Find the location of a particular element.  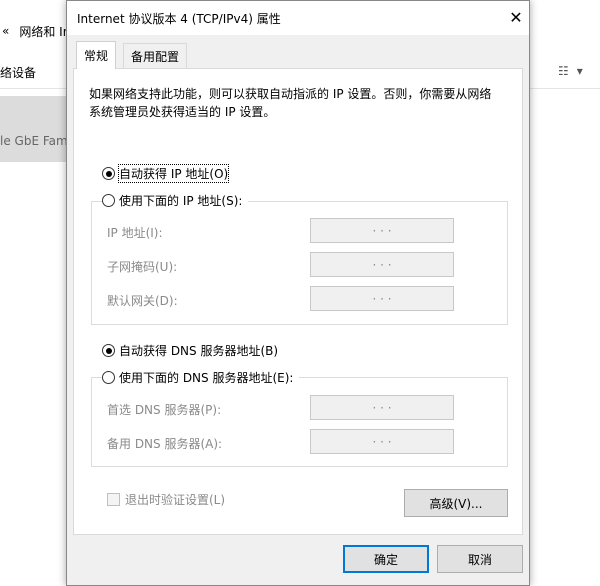

auto-ip-label: 自动获得 IP 地址(O) is located at coordinates (173, 173).